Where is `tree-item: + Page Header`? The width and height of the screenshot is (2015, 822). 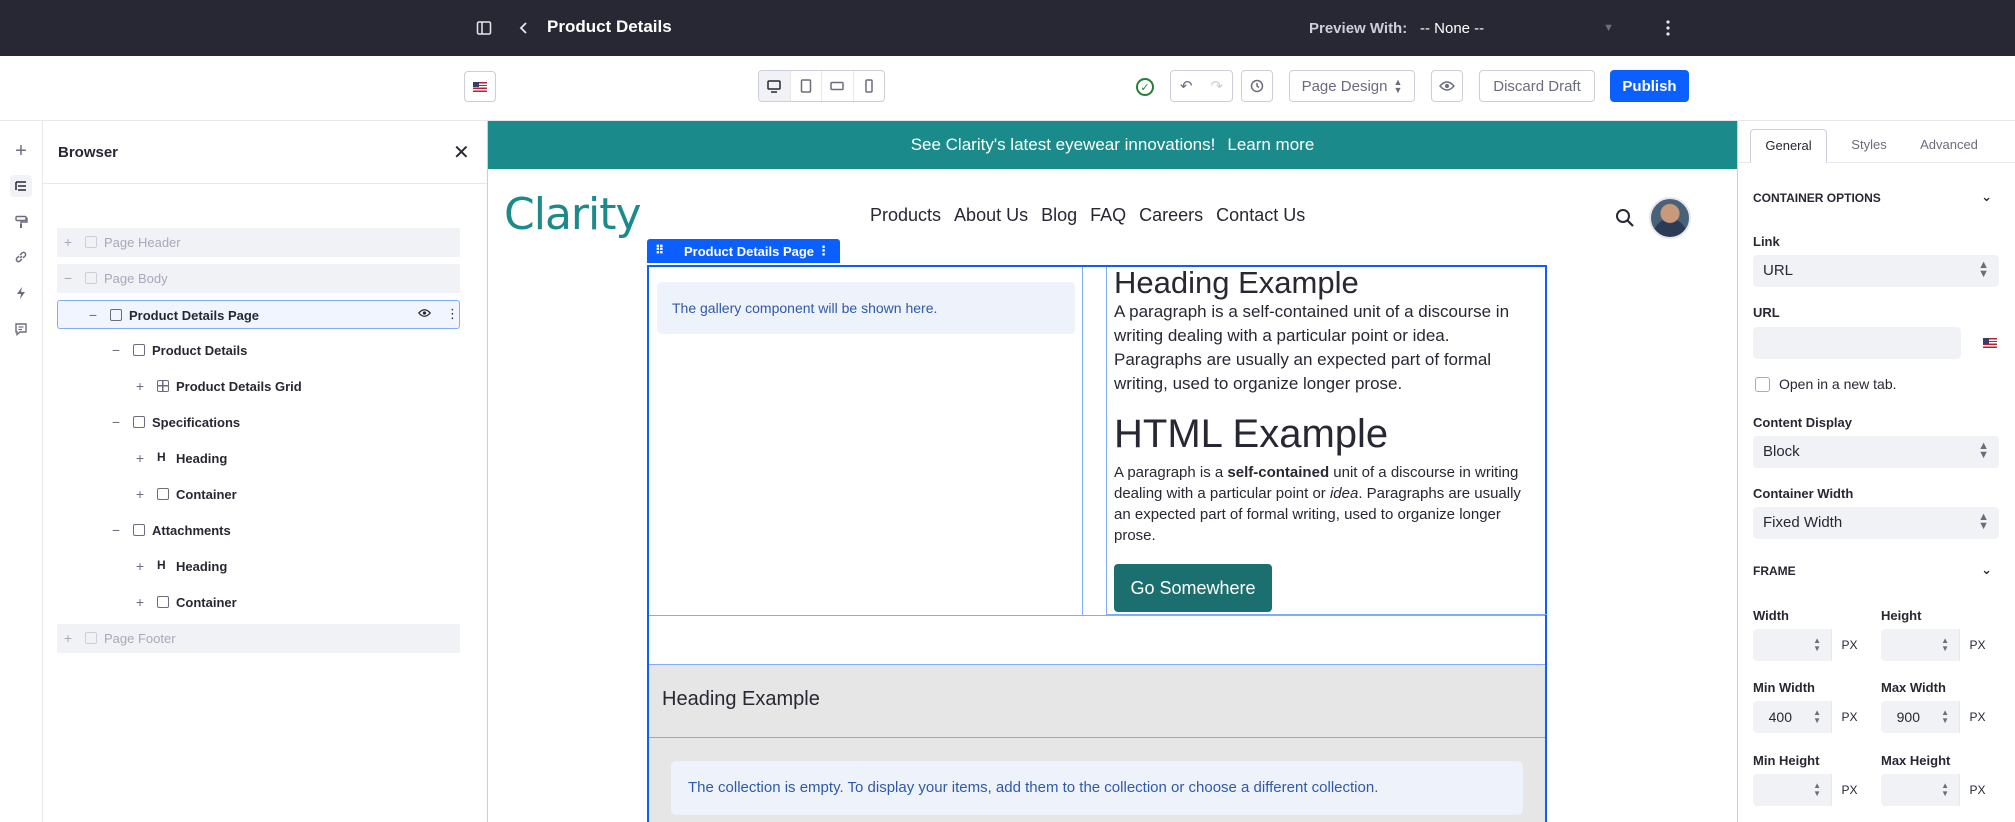 tree-item: + Page Header is located at coordinates (258, 242).